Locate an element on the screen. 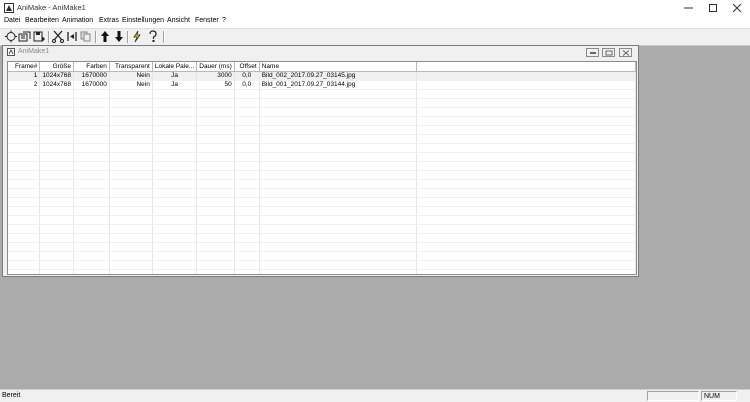  column-header-frame: Frame# is located at coordinates (24, 67).